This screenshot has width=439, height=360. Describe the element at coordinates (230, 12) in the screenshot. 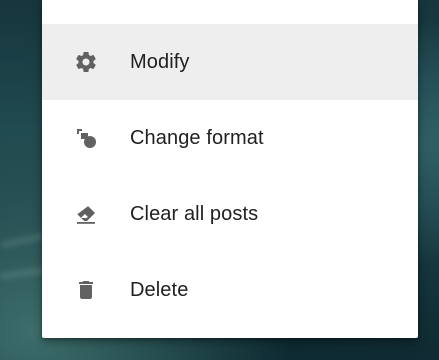

I see `menu-top-padding` at that location.